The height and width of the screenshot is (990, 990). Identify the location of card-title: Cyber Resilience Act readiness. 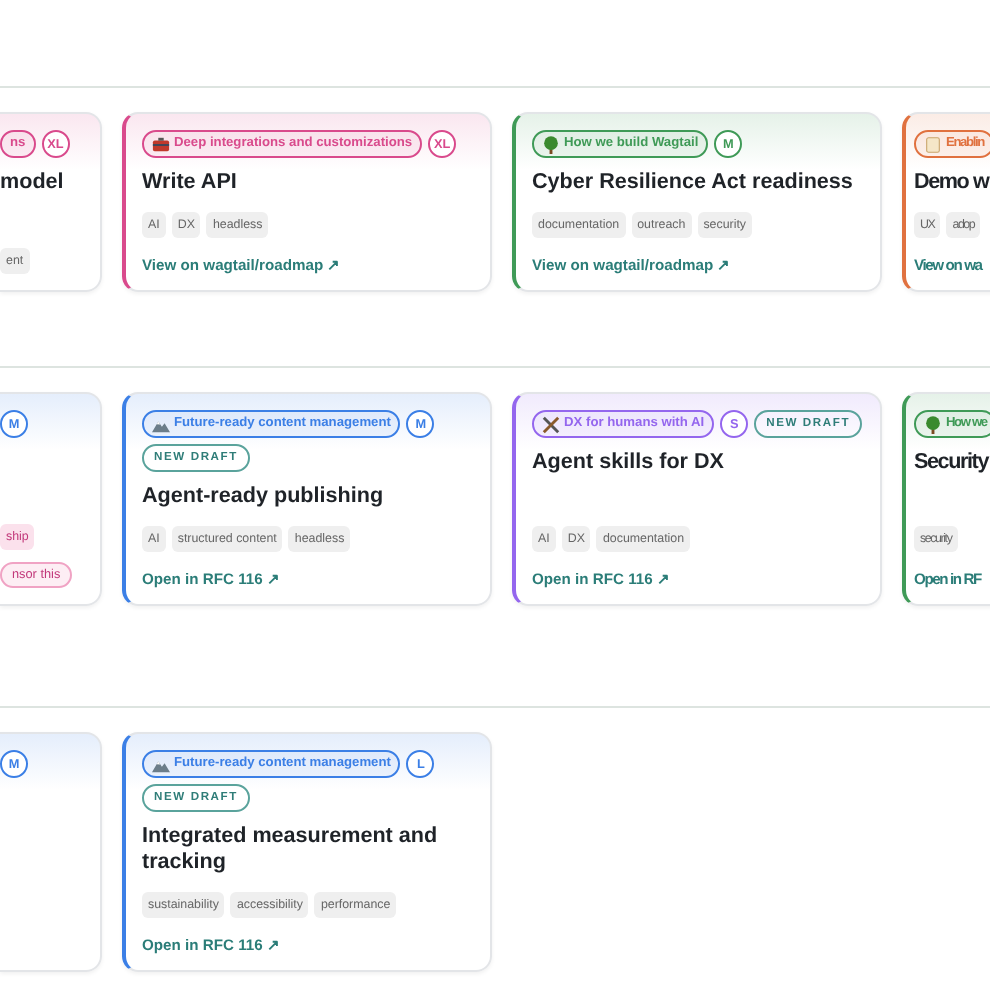
(693, 183).